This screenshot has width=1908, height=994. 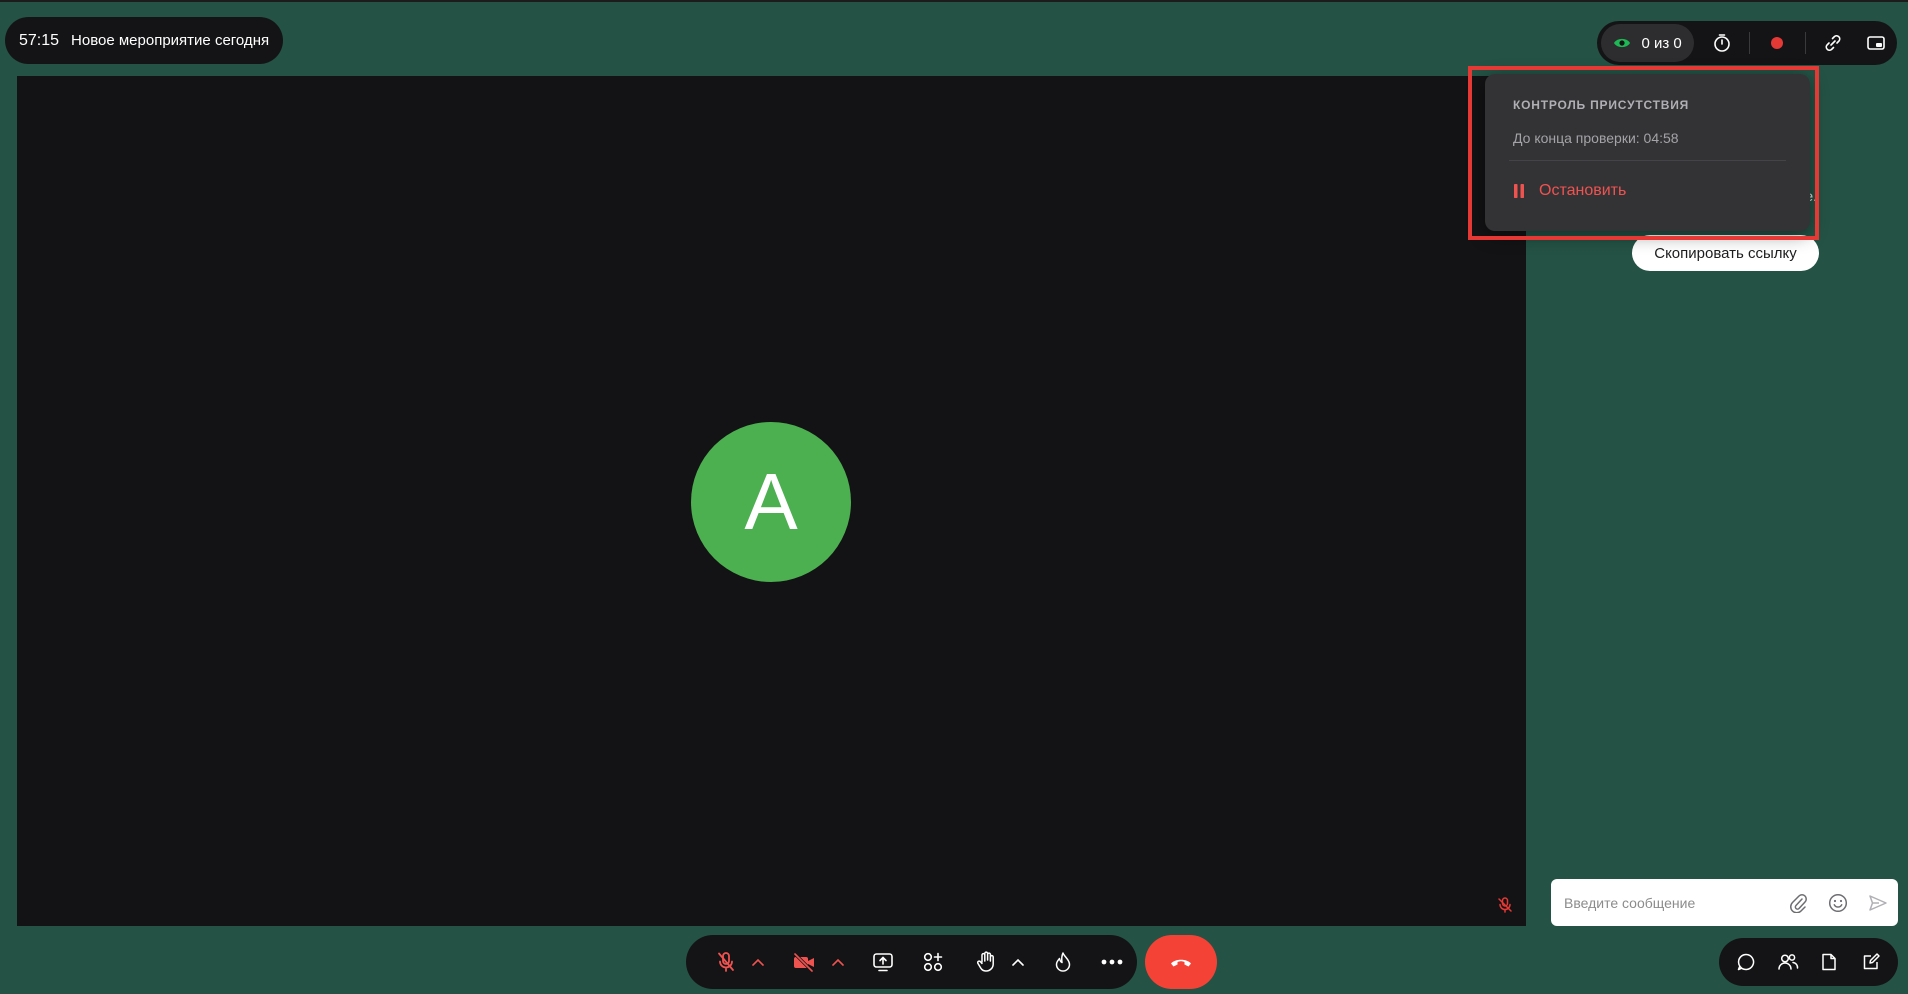 I want to click on cast-button, so click(x=1875, y=43).